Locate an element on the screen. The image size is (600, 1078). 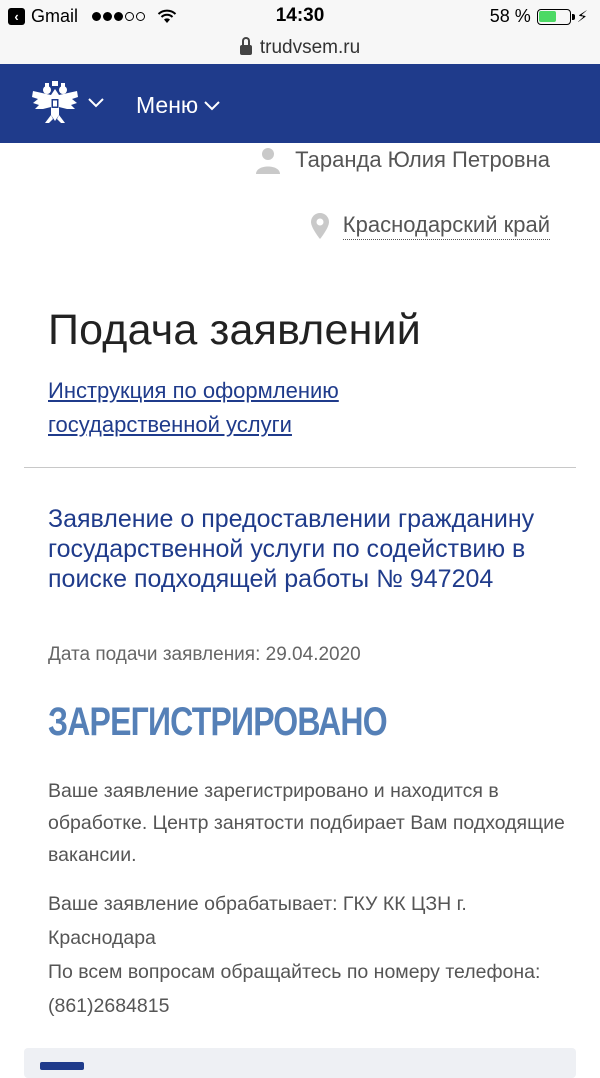
url-domain: trudvsem.ru is located at coordinates (310, 47).